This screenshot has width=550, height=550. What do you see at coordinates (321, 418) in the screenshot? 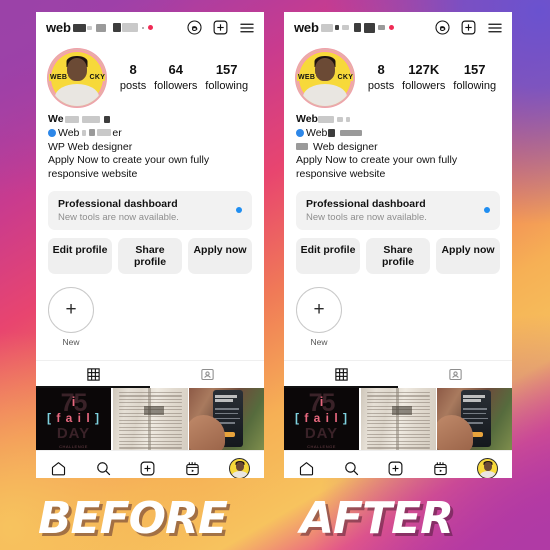
I see `post-thumbnail: 75 i [ f a i l ] DAY CHALLENGE` at bounding box center [321, 418].